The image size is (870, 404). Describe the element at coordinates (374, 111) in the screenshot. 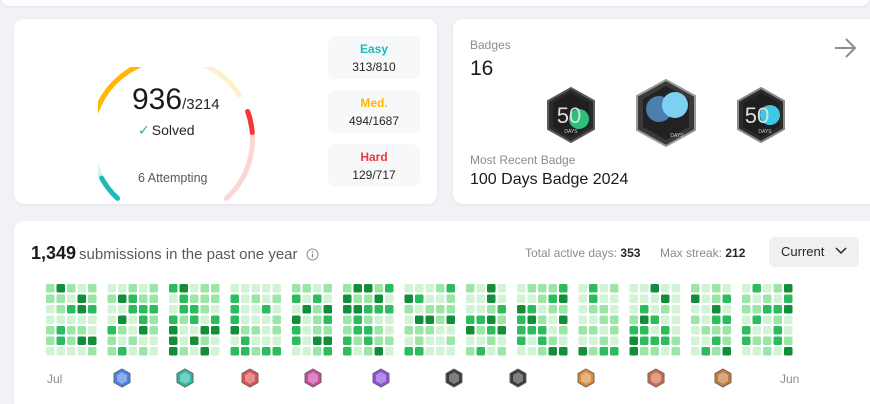

I see `medium-stat: Med. 494/1687` at that location.